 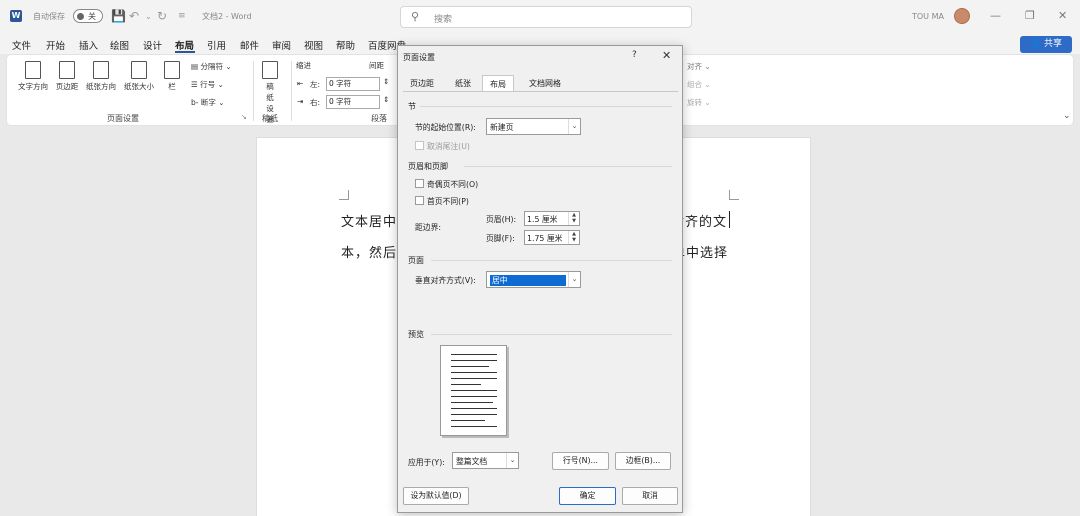 What do you see at coordinates (80, 16) in the screenshot?
I see `toggle-knob` at bounding box center [80, 16].